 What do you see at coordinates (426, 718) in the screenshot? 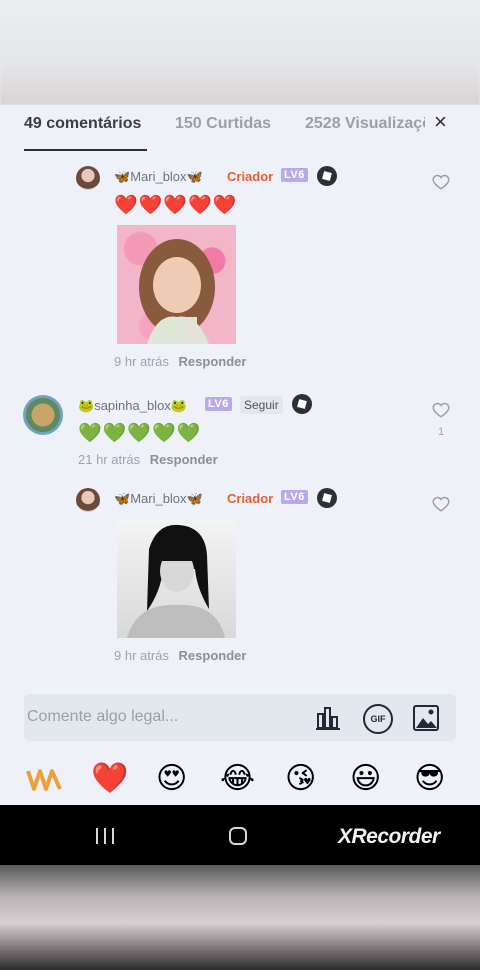
I see `image-icon` at bounding box center [426, 718].